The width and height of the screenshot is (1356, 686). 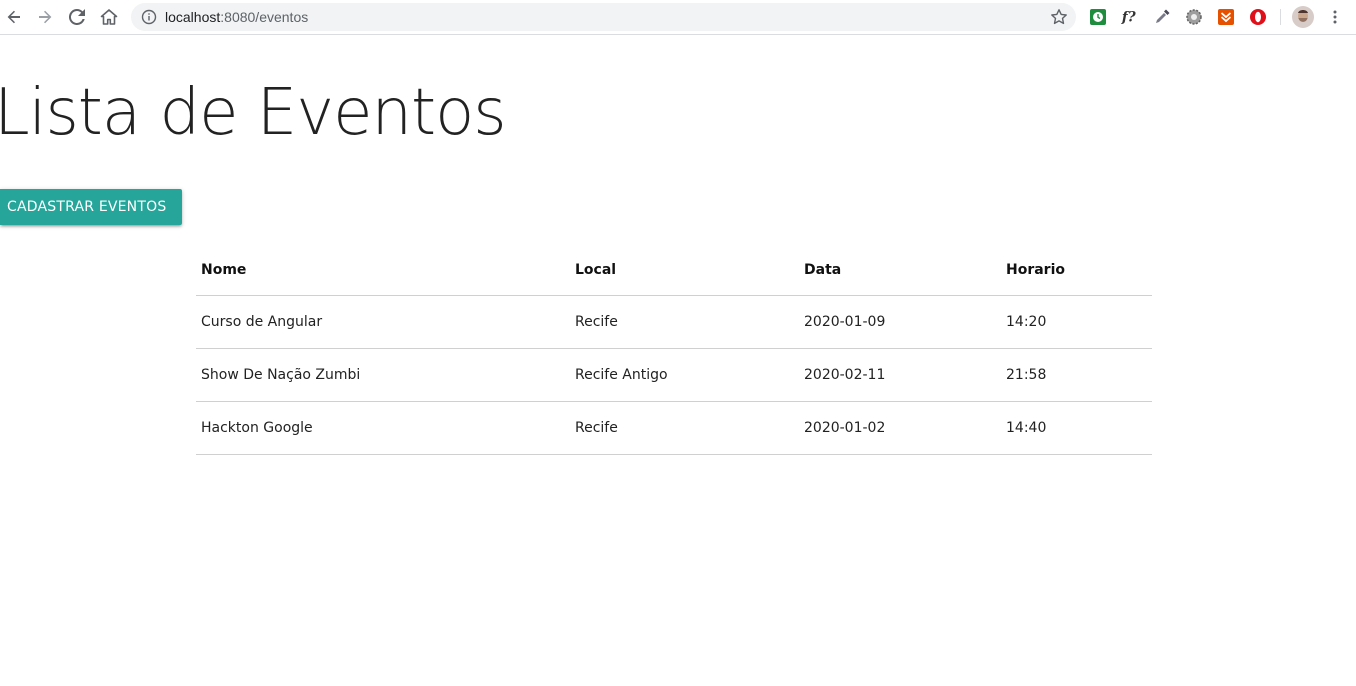 What do you see at coordinates (900, 322) in the screenshot?
I see `cell-data: 2020-01-09` at bounding box center [900, 322].